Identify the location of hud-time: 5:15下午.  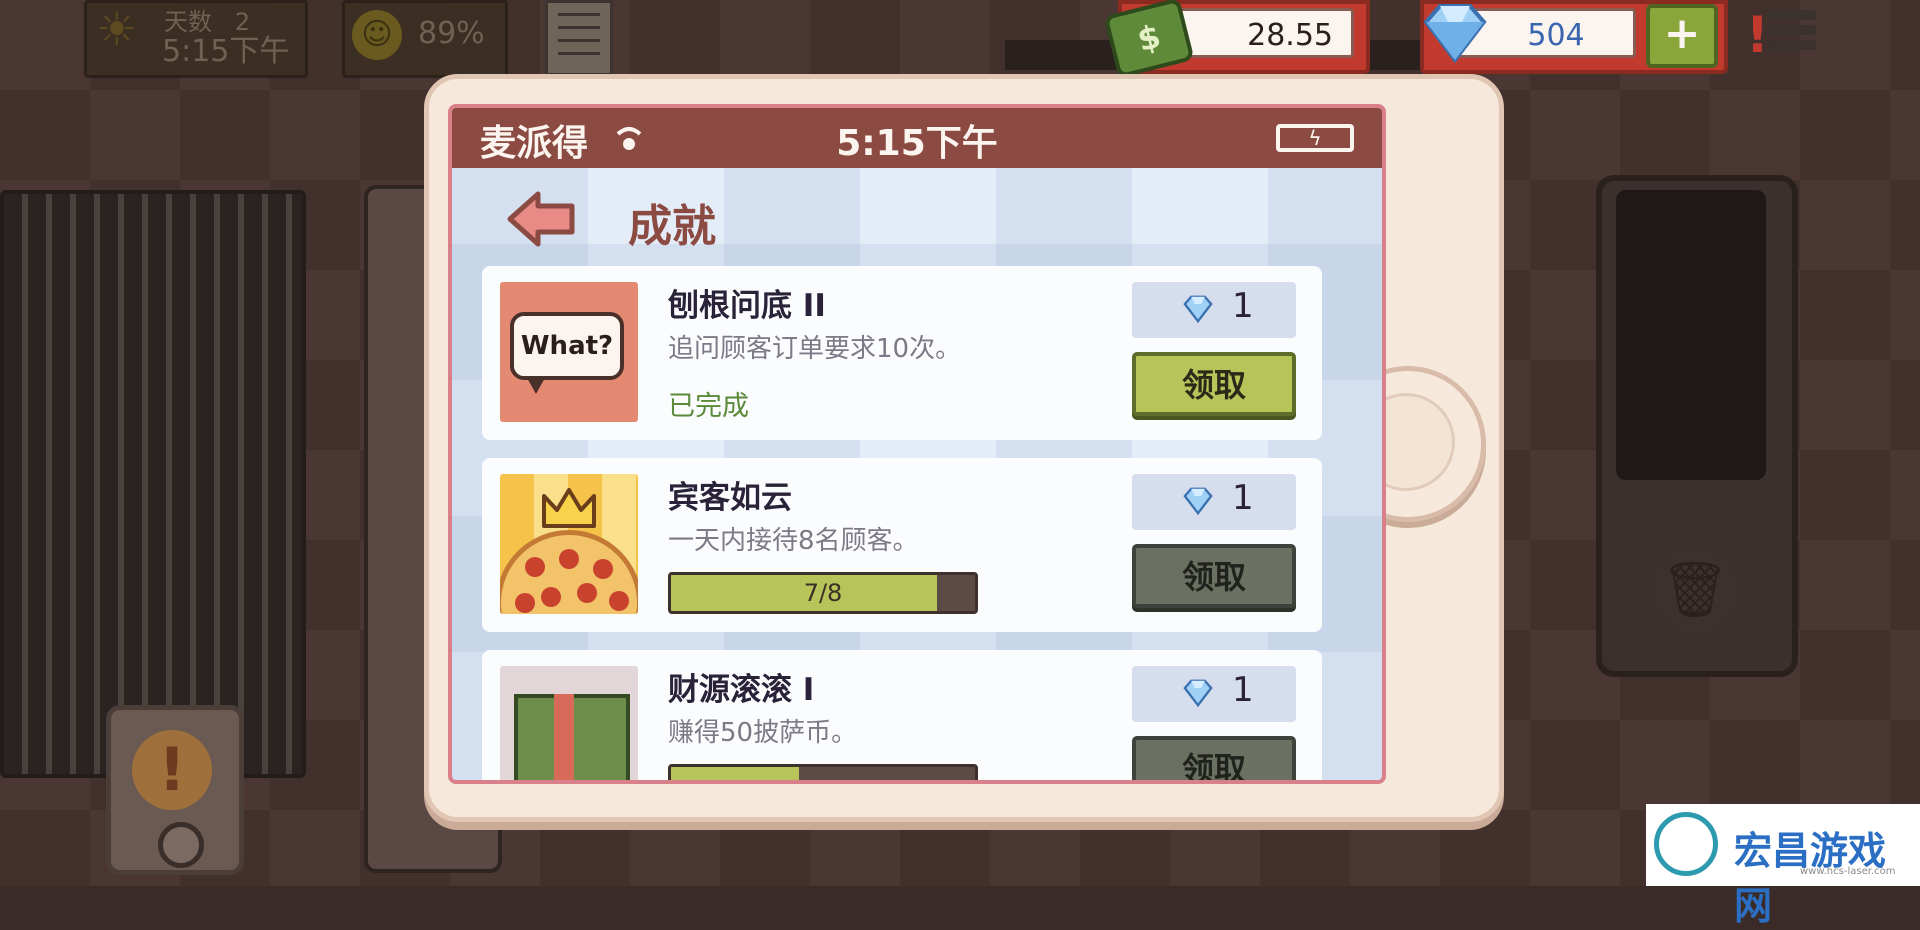
(226, 51).